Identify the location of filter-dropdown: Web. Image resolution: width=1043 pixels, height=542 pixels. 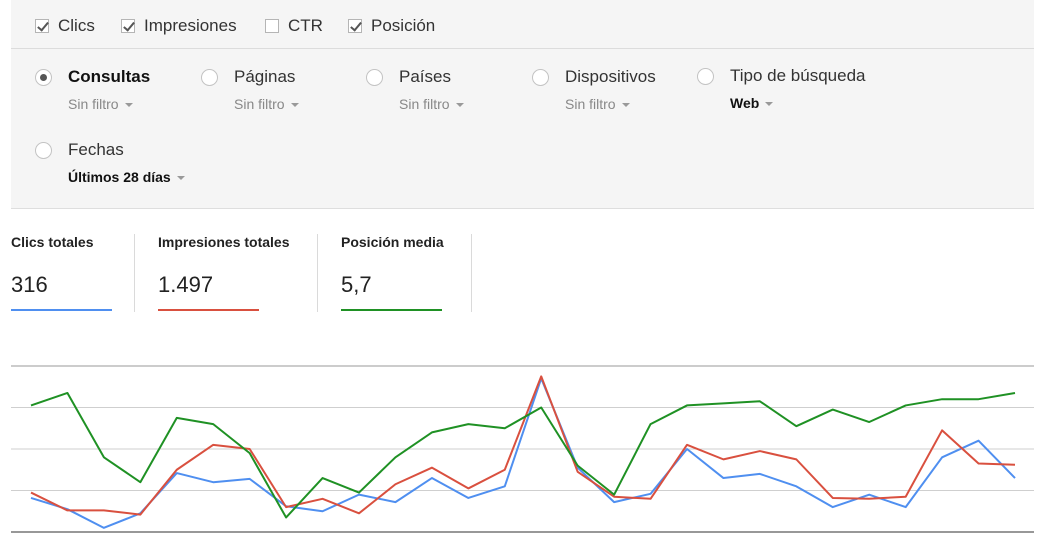
(752, 103).